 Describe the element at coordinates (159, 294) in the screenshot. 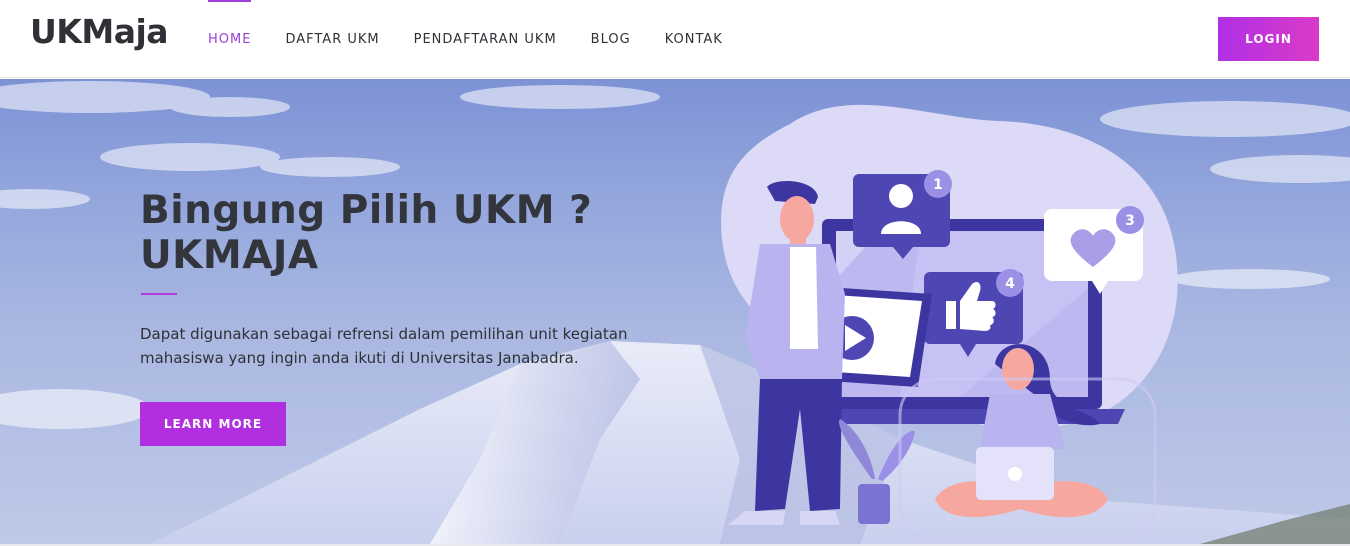

I see `hero-divider` at that location.